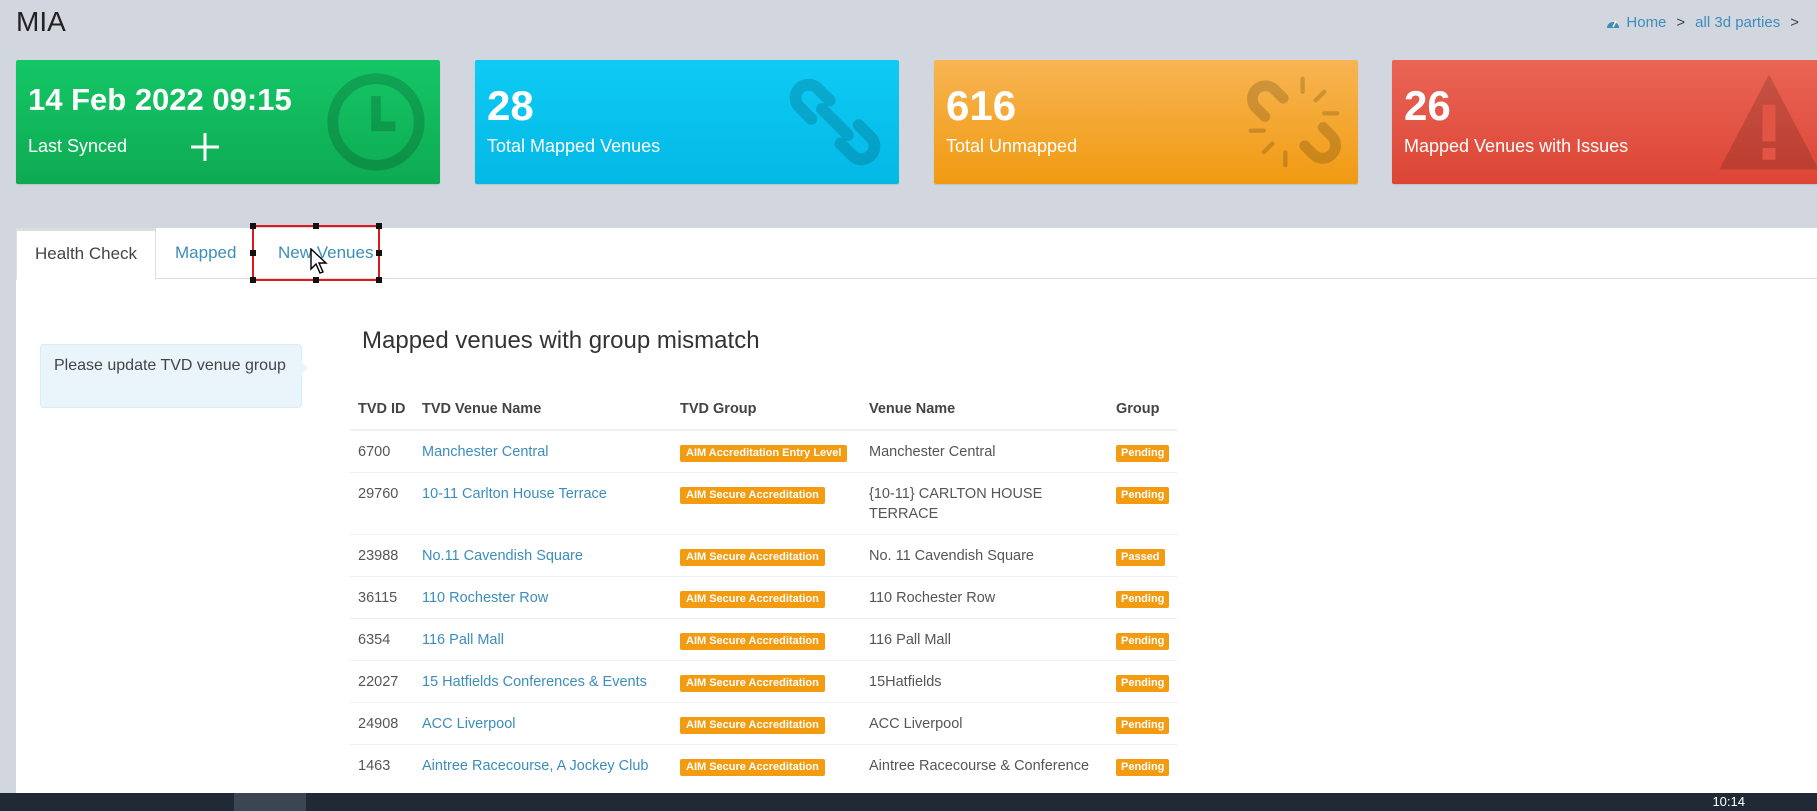 The image size is (1817, 811). Describe the element at coordinates (485, 598) in the screenshot. I see `tvd-venue-link: 110 Rochester Row` at that location.